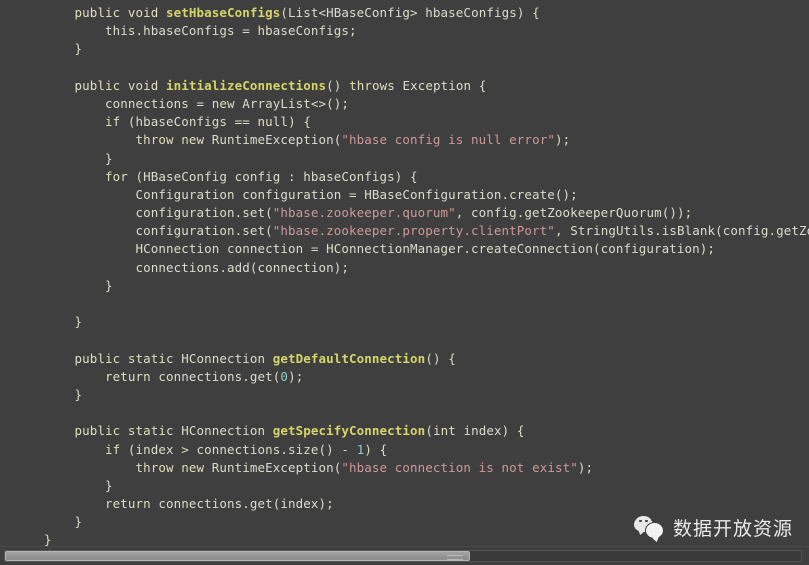 This screenshot has width=809, height=565. Describe the element at coordinates (448, 140) in the screenshot. I see `code-token: "hbase config is null error"` at that location.